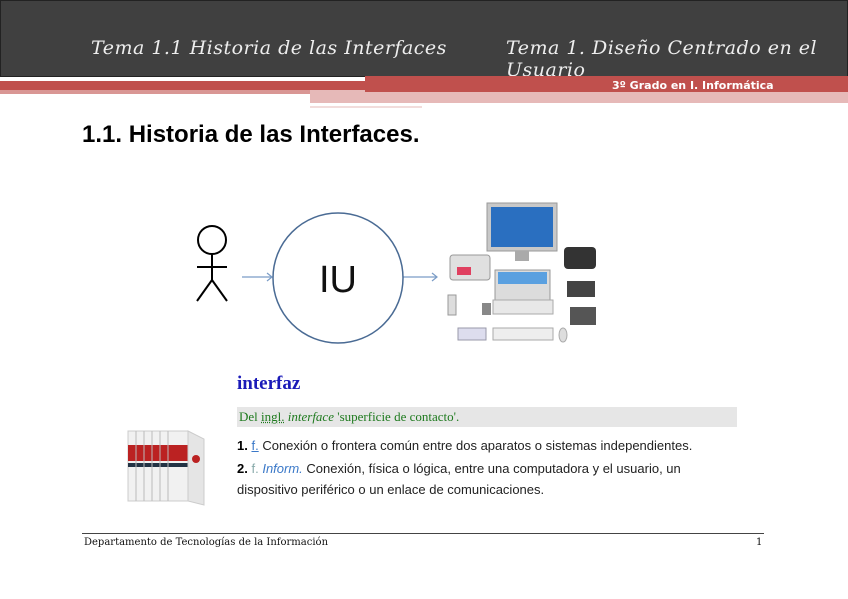 The height and width of the screenshot is (599, 848). What do you see at coordinates (242, 445) in the screenshot?
I see `def-number: 1.` at bounding box center [242, 445].